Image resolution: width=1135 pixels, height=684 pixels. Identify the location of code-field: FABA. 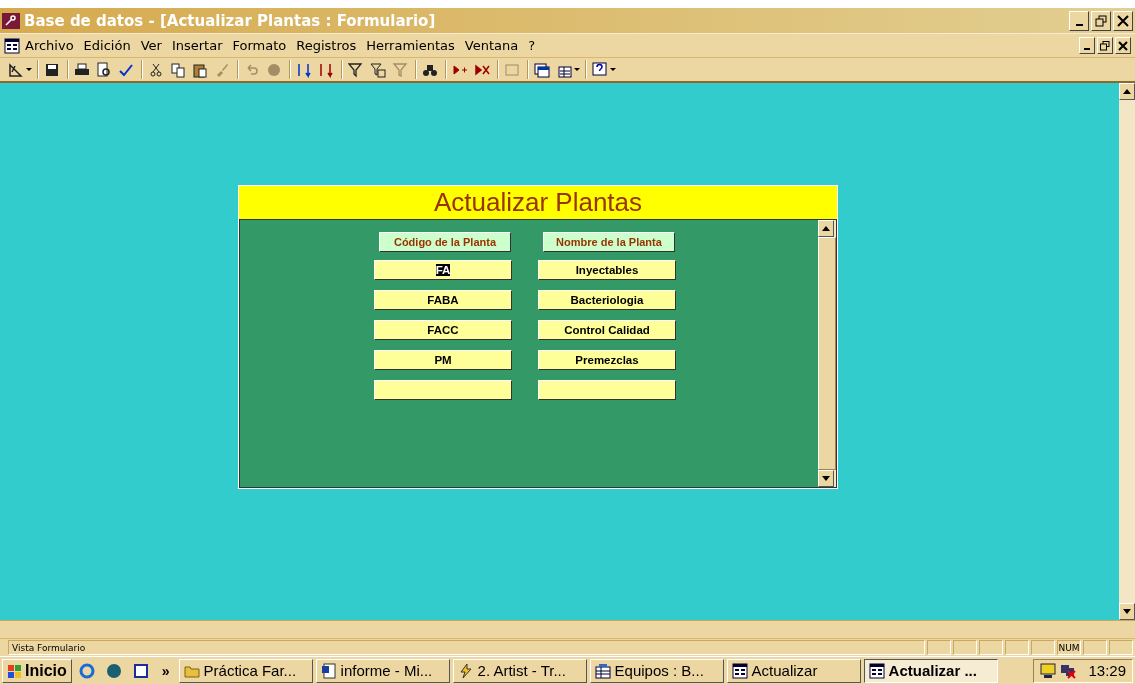
(443, 300).